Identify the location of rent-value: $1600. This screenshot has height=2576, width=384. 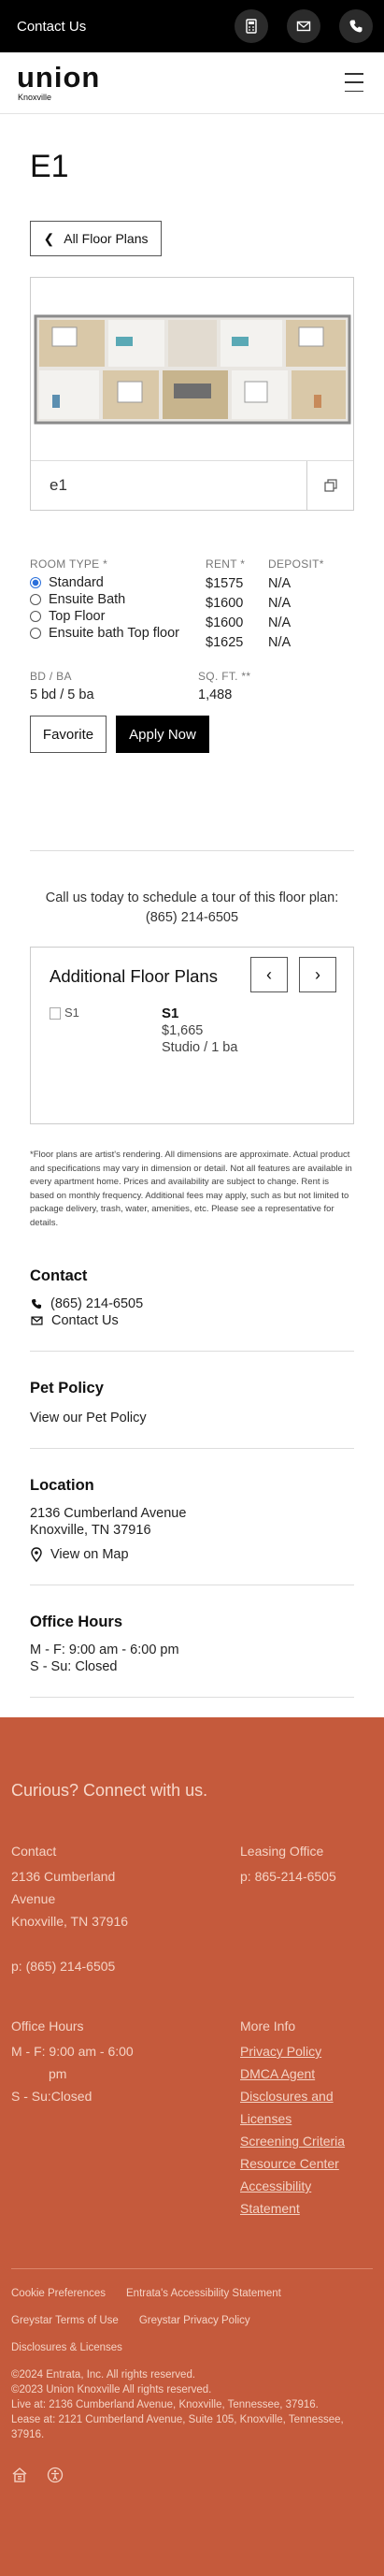
(225, 603).